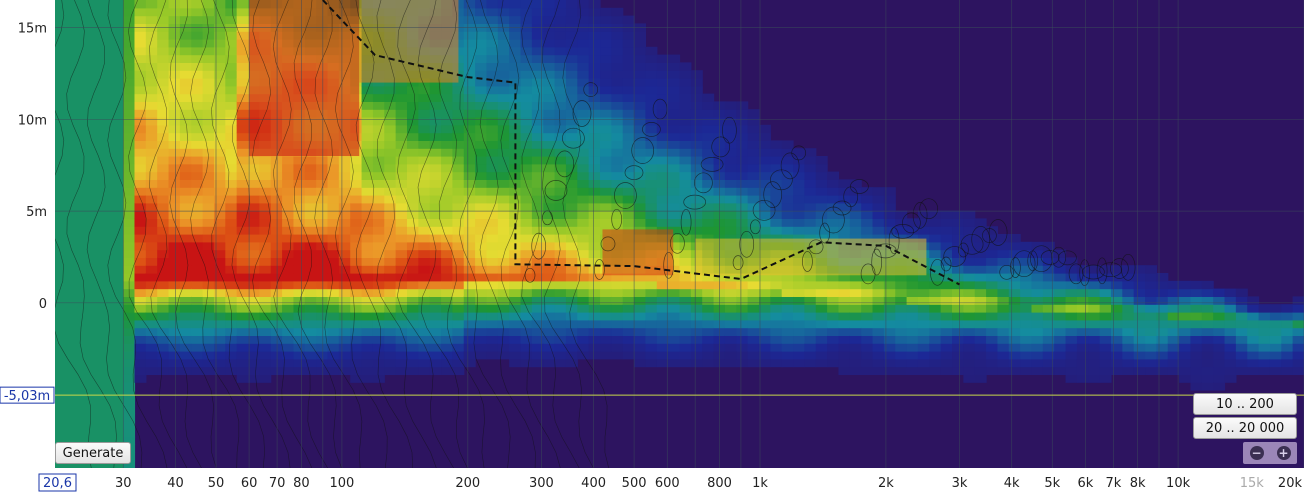  I want to click on generate-button: Generate, so click(93, 453).